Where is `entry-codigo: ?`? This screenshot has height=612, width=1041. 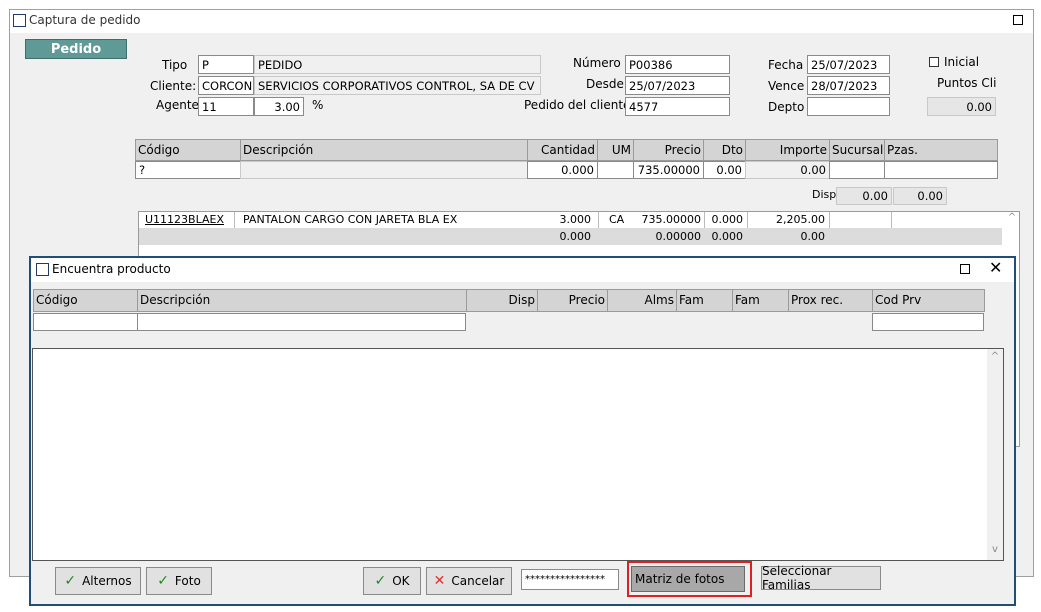
entry-codigo: ? is located at coordinates (188, 170).